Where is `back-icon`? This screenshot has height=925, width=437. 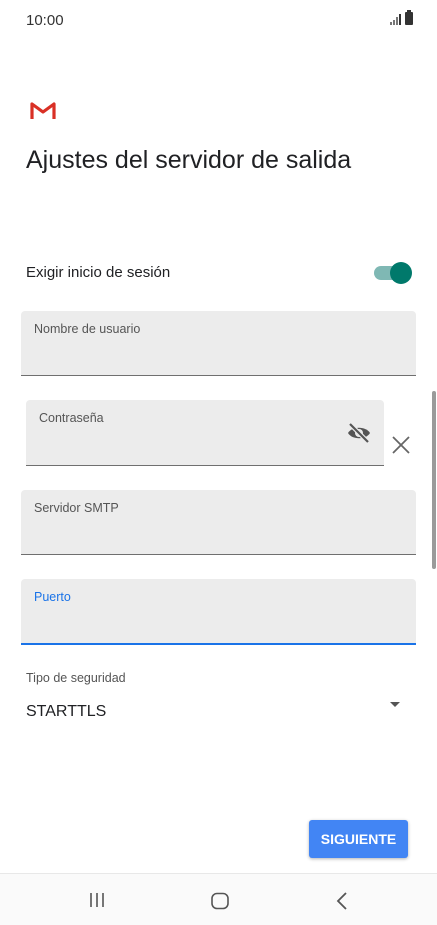 back-icon is located at coordinates (342, 901).